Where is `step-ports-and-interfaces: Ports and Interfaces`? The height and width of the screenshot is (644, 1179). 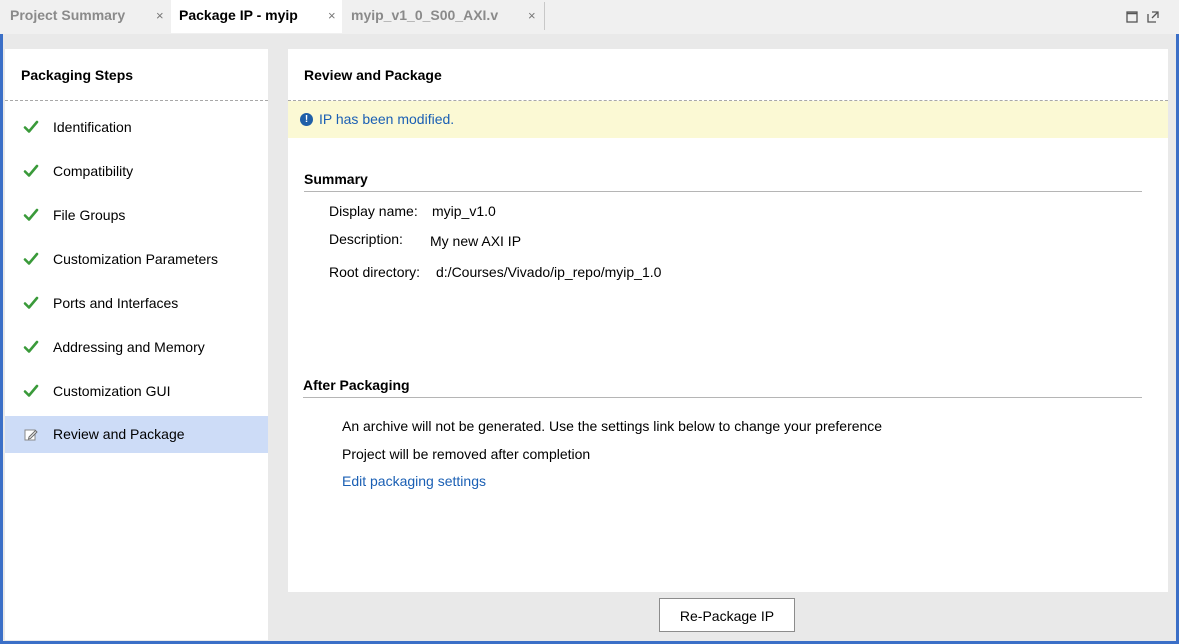 step-ports-and-interfaces: Ports and Interfaces is located at coordinates (136, 303).